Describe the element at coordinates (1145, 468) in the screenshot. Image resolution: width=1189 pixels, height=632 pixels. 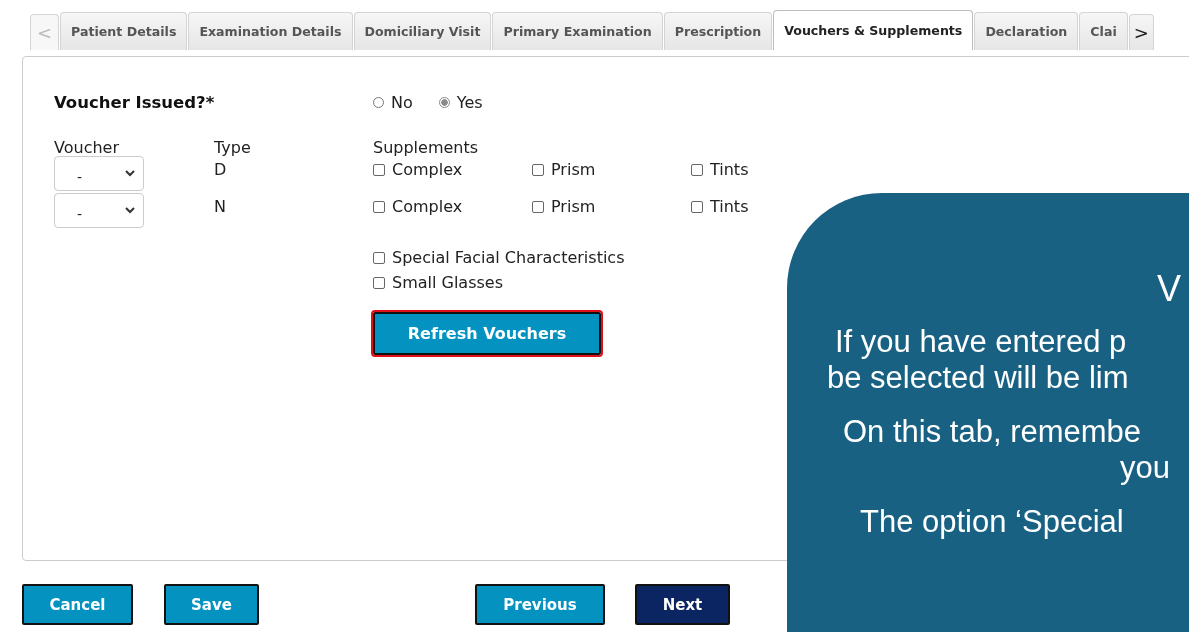
I see `callout-text: you` at that location.